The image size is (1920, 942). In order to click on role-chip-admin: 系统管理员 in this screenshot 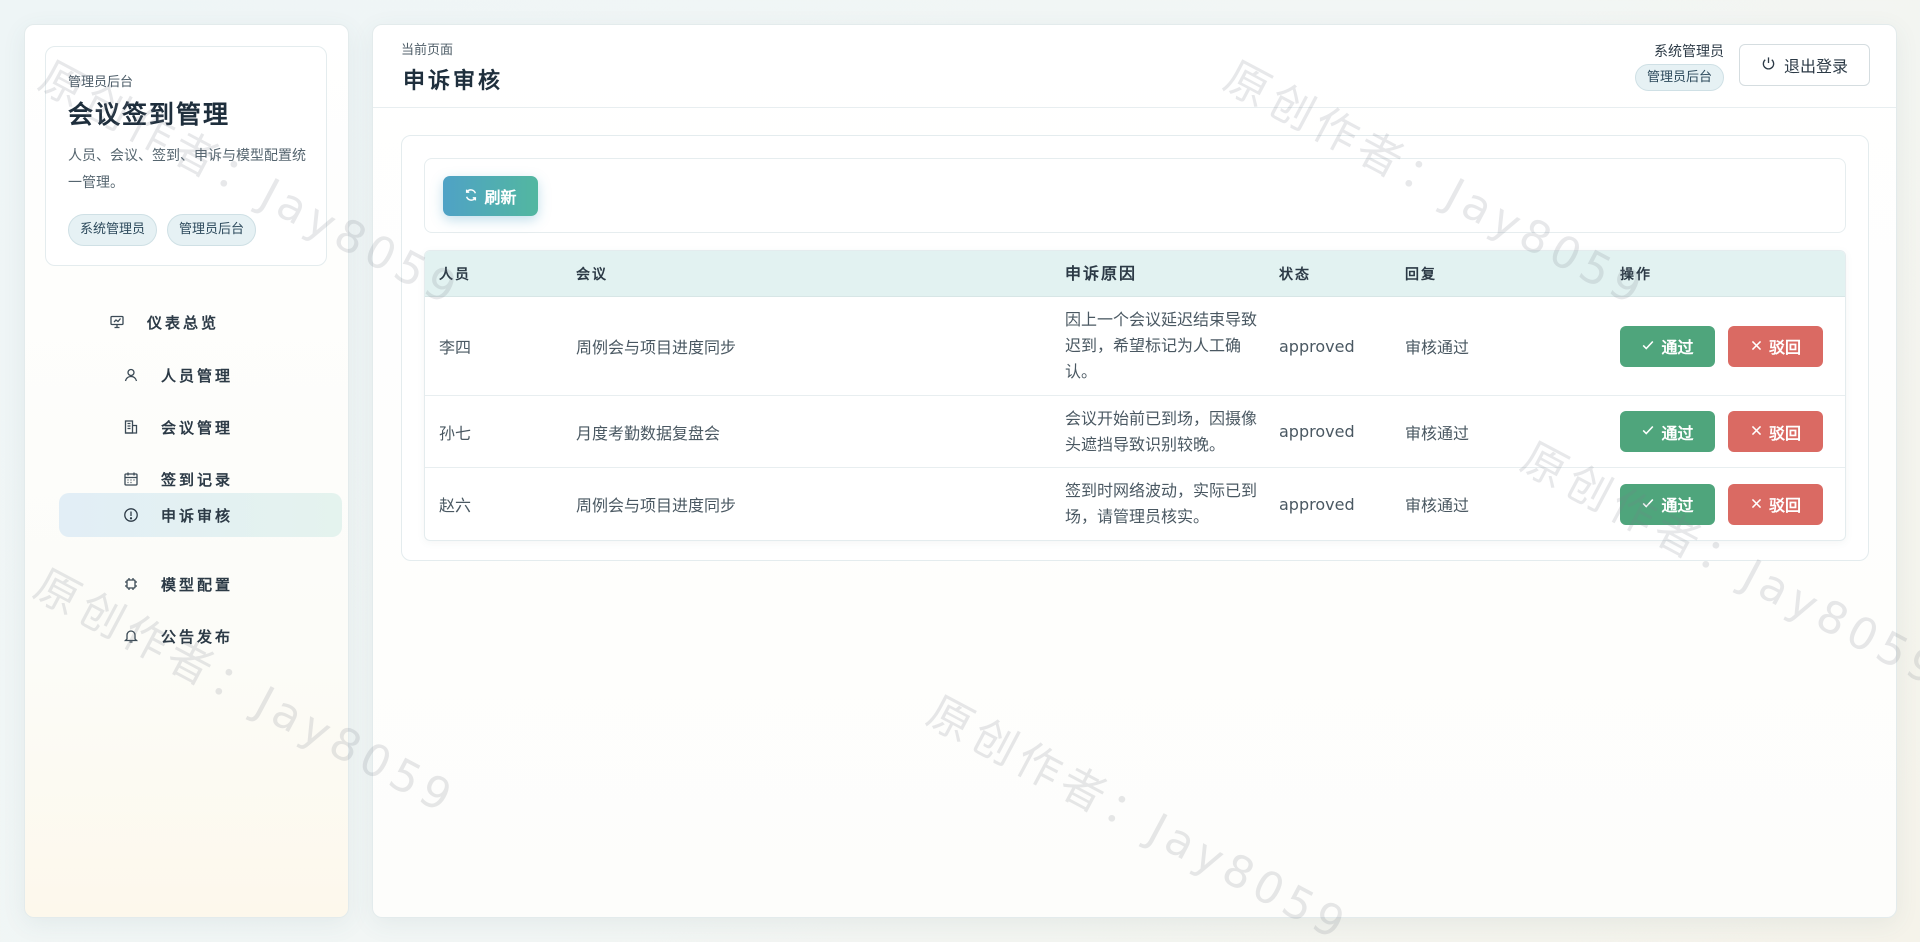, I will do `click(113, 230)`.